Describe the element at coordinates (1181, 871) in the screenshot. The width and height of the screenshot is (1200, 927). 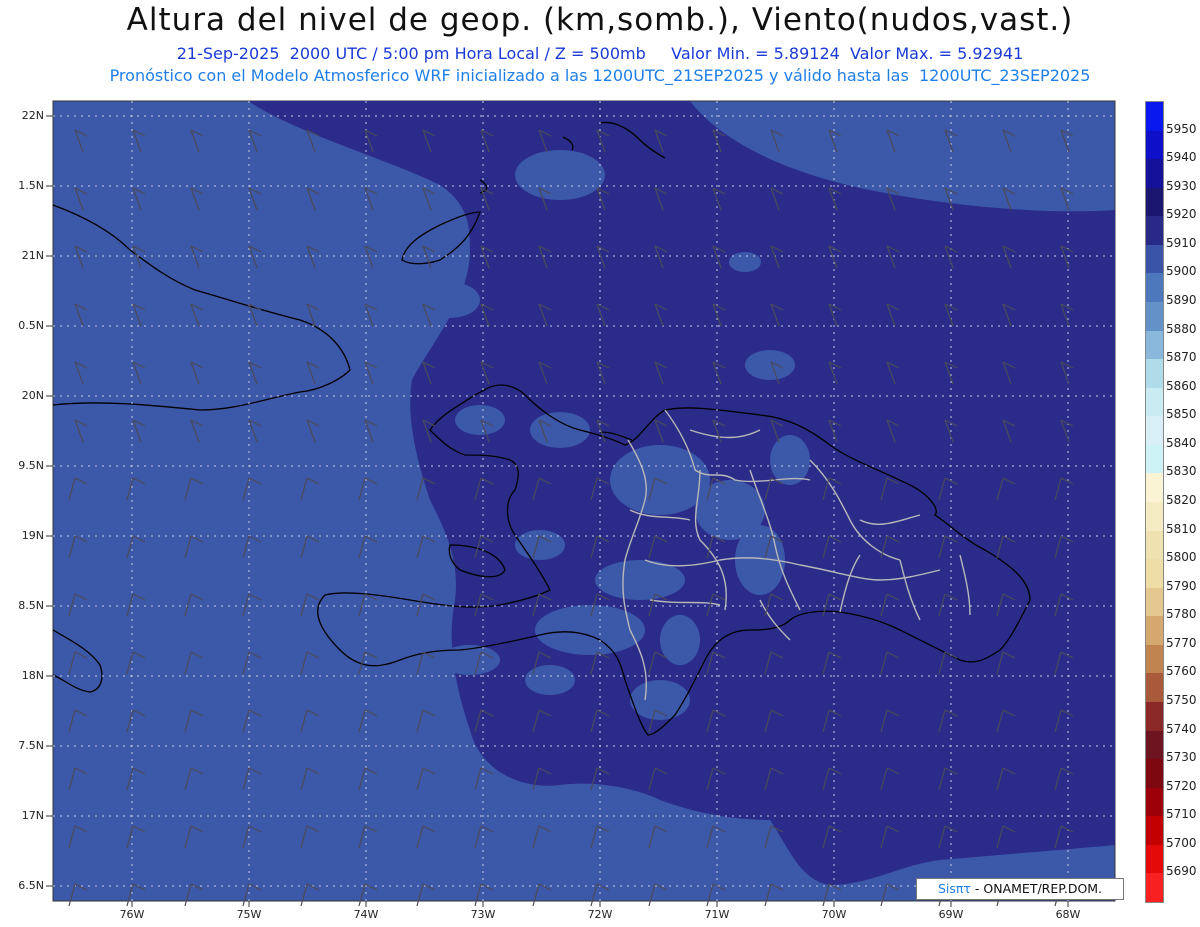
I see `colorbar-label: 5690` at that location.